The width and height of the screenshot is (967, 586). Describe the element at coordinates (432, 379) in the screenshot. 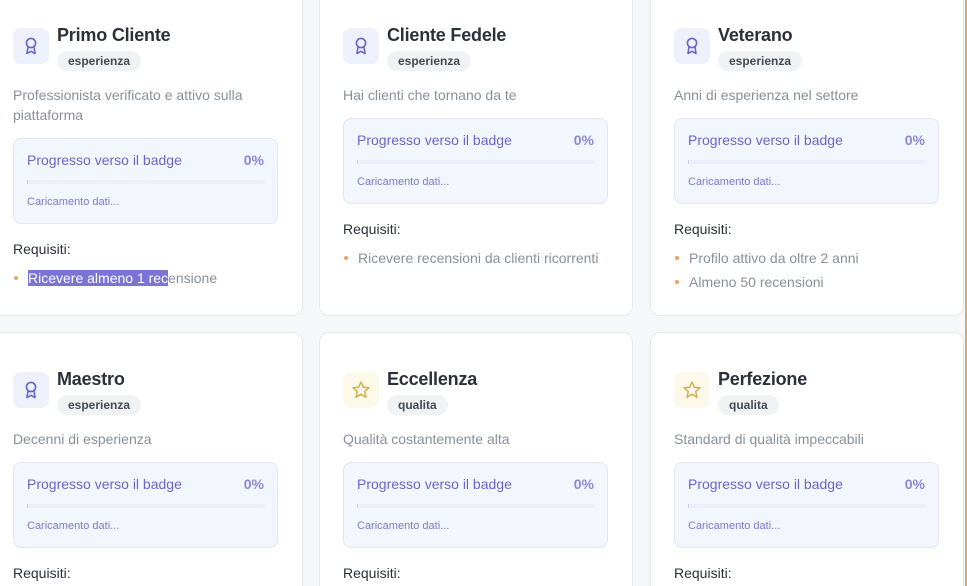

I see `badge-title: Eccellenza` at that location.